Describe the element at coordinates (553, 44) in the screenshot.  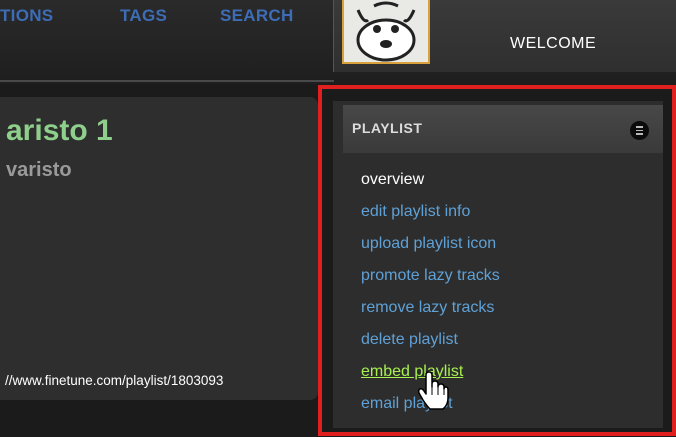
I see `welcome-link: WELCOME` at that location.